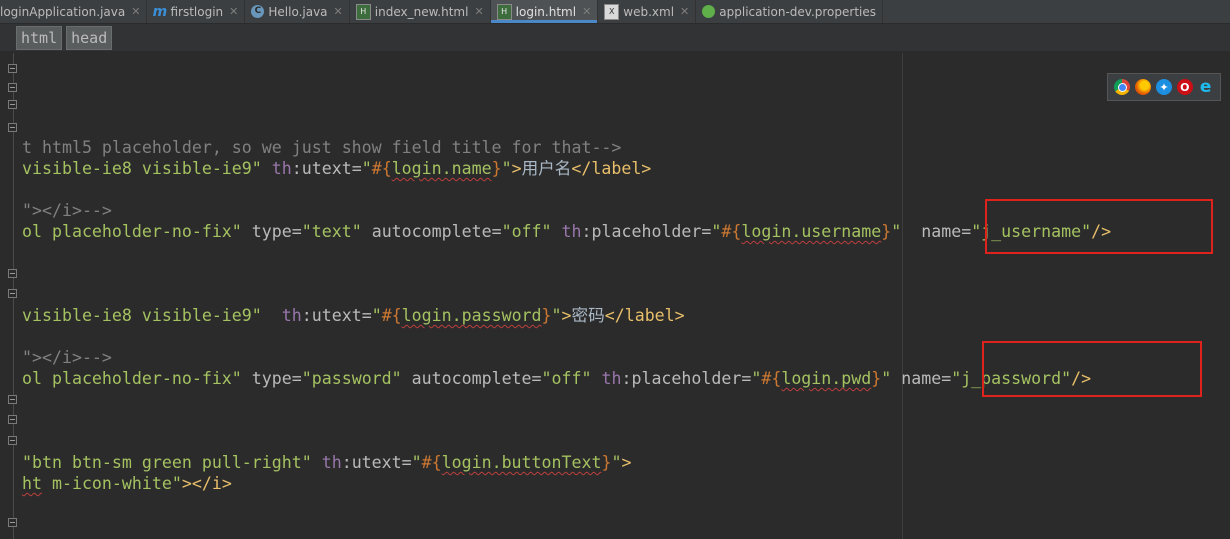 Image resolution: width=1230 pixels, height=539 pixels. I want to click on code-token: login.name, so click(441, 168).